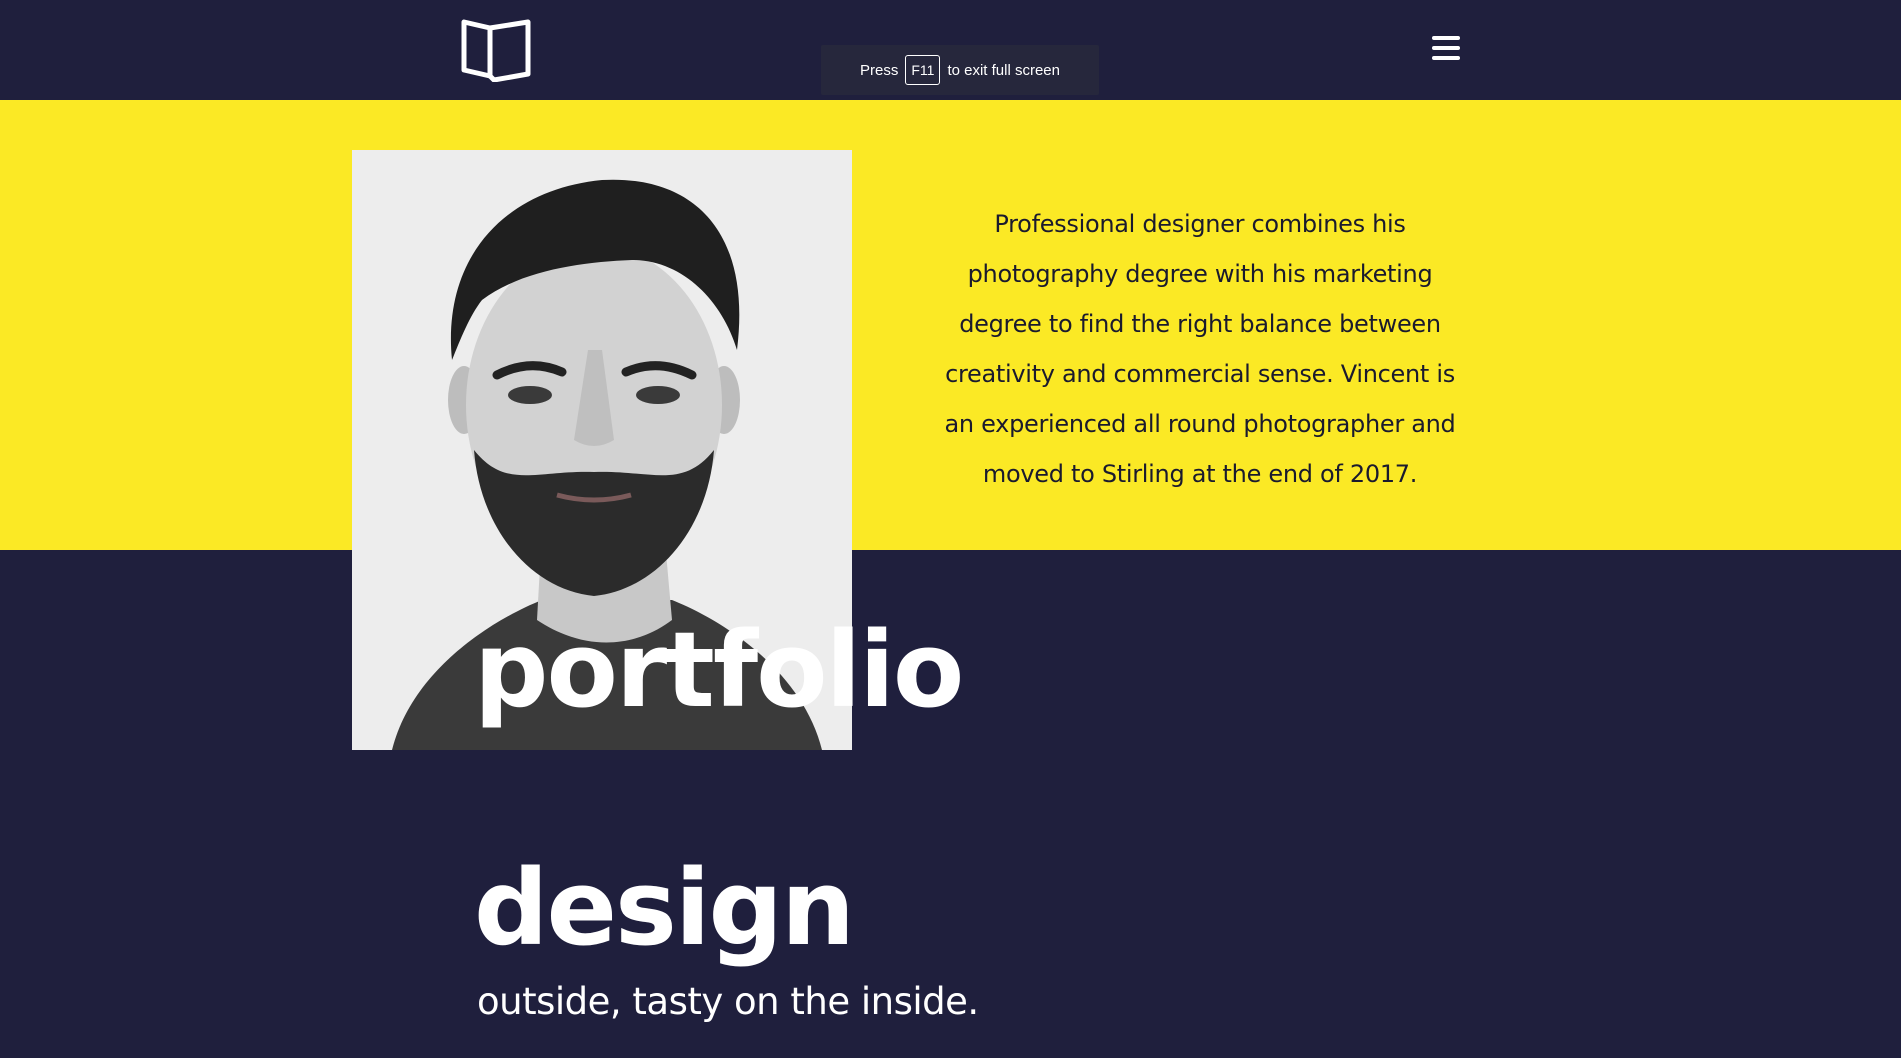 The width and height of the screenshot is (1901, 1058). I want to click on f11-key: F11, so click(923, 70).